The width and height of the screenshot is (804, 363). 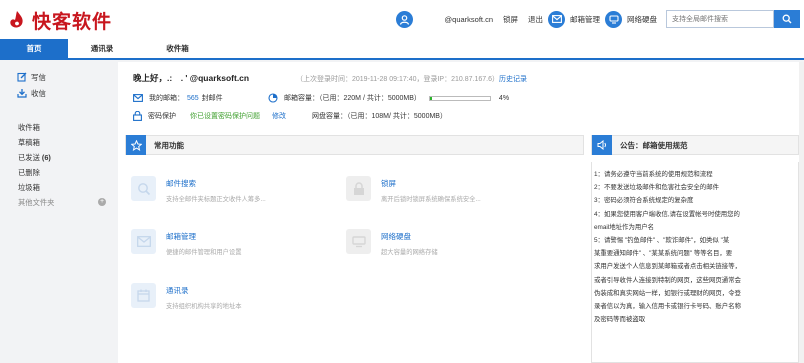 What do you see at coordinates (162, 116) in the screenshot?
I see `password-label: 密码保护` at bounding box center [162, 116].